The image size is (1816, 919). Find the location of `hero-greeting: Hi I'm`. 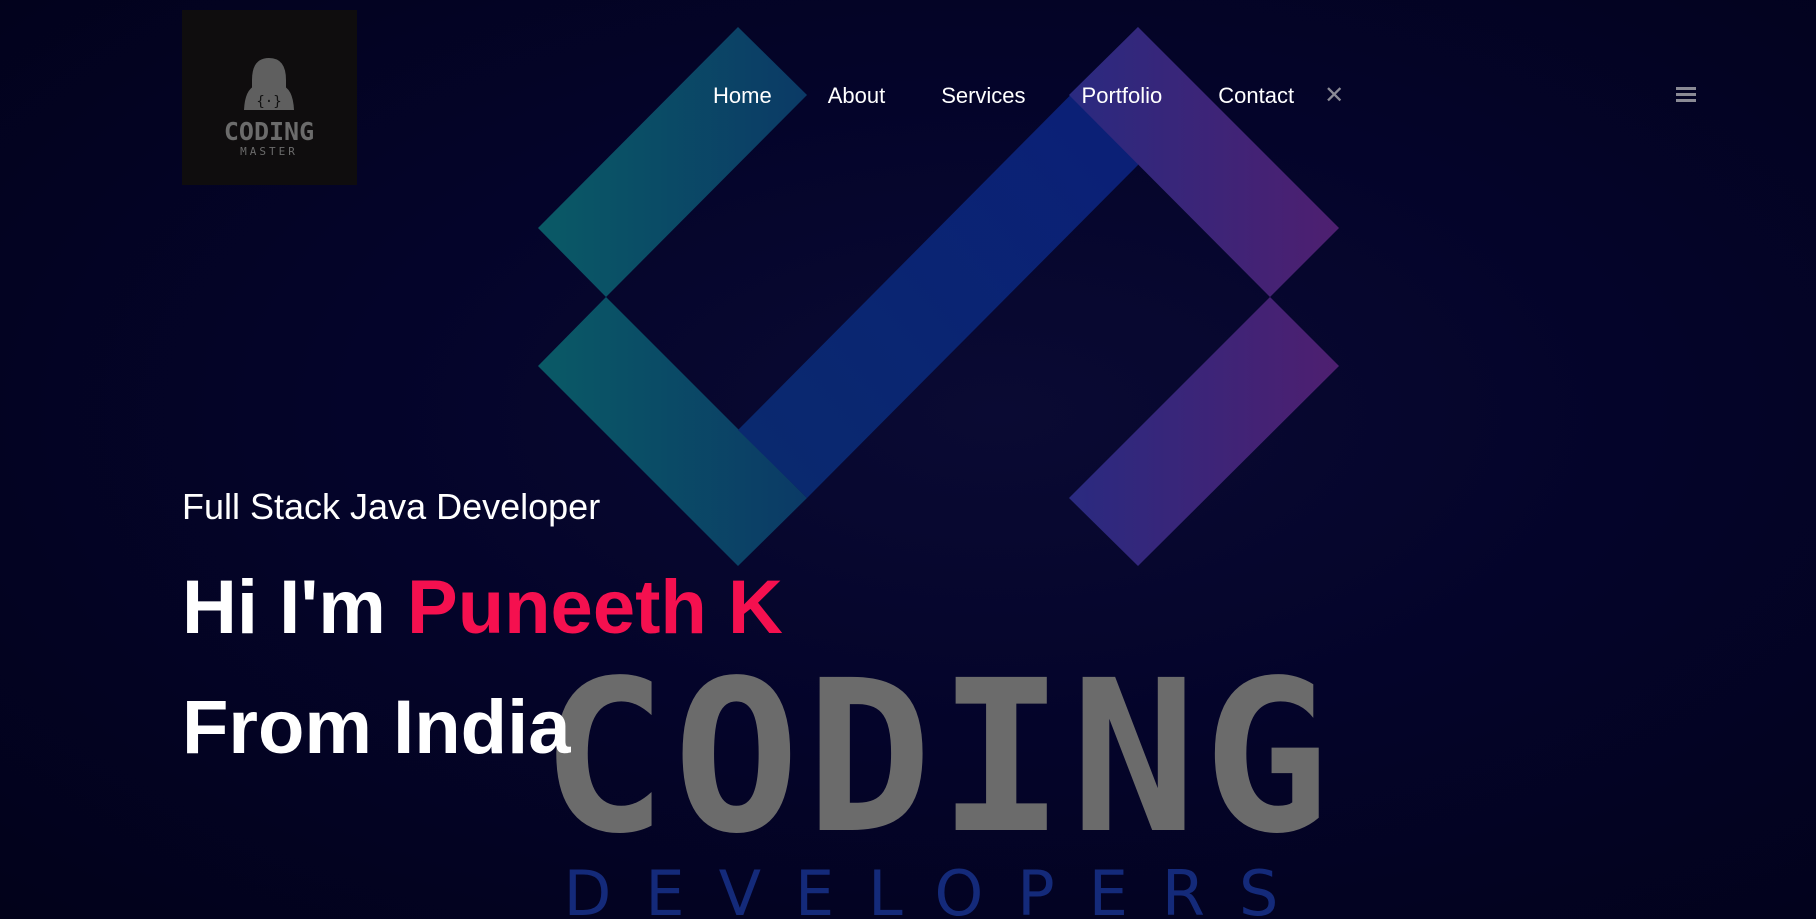

hero-greeting: Hi I'm is located at coordinates (284, 607).